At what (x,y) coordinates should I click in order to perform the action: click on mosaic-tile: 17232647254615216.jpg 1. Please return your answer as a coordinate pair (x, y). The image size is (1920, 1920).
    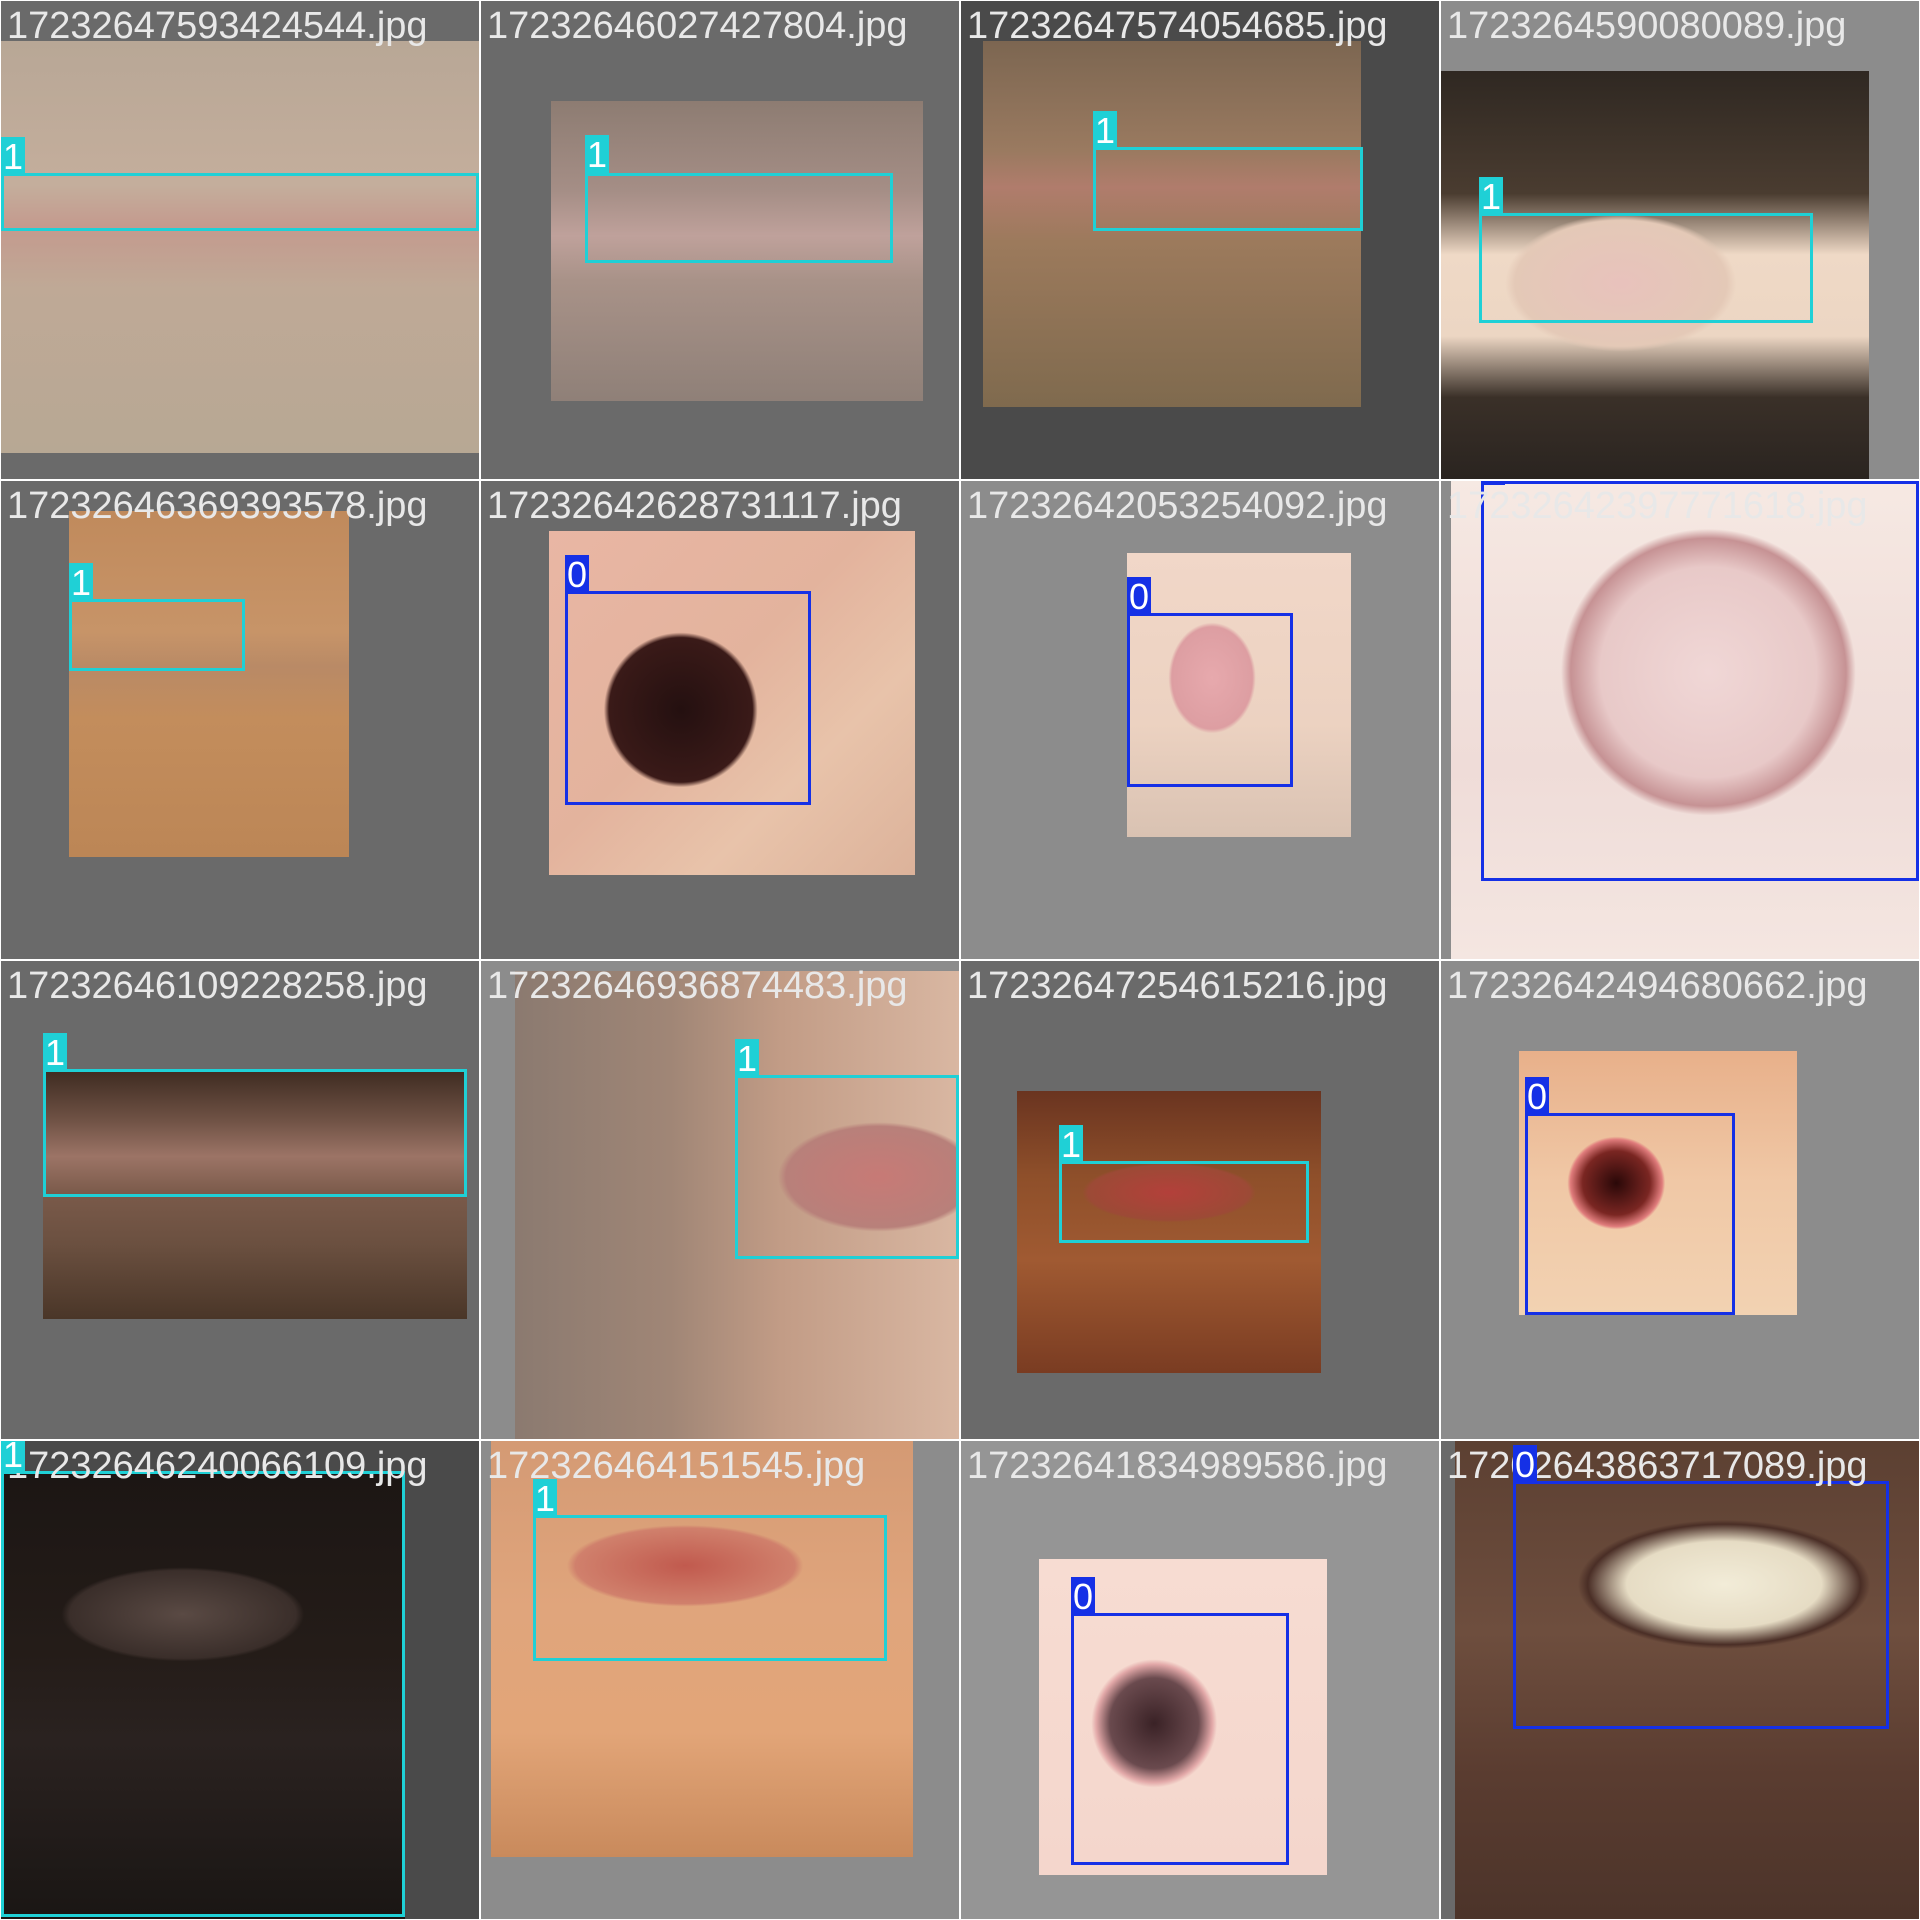
    Looking at the image, I should click on (1200, 1200).